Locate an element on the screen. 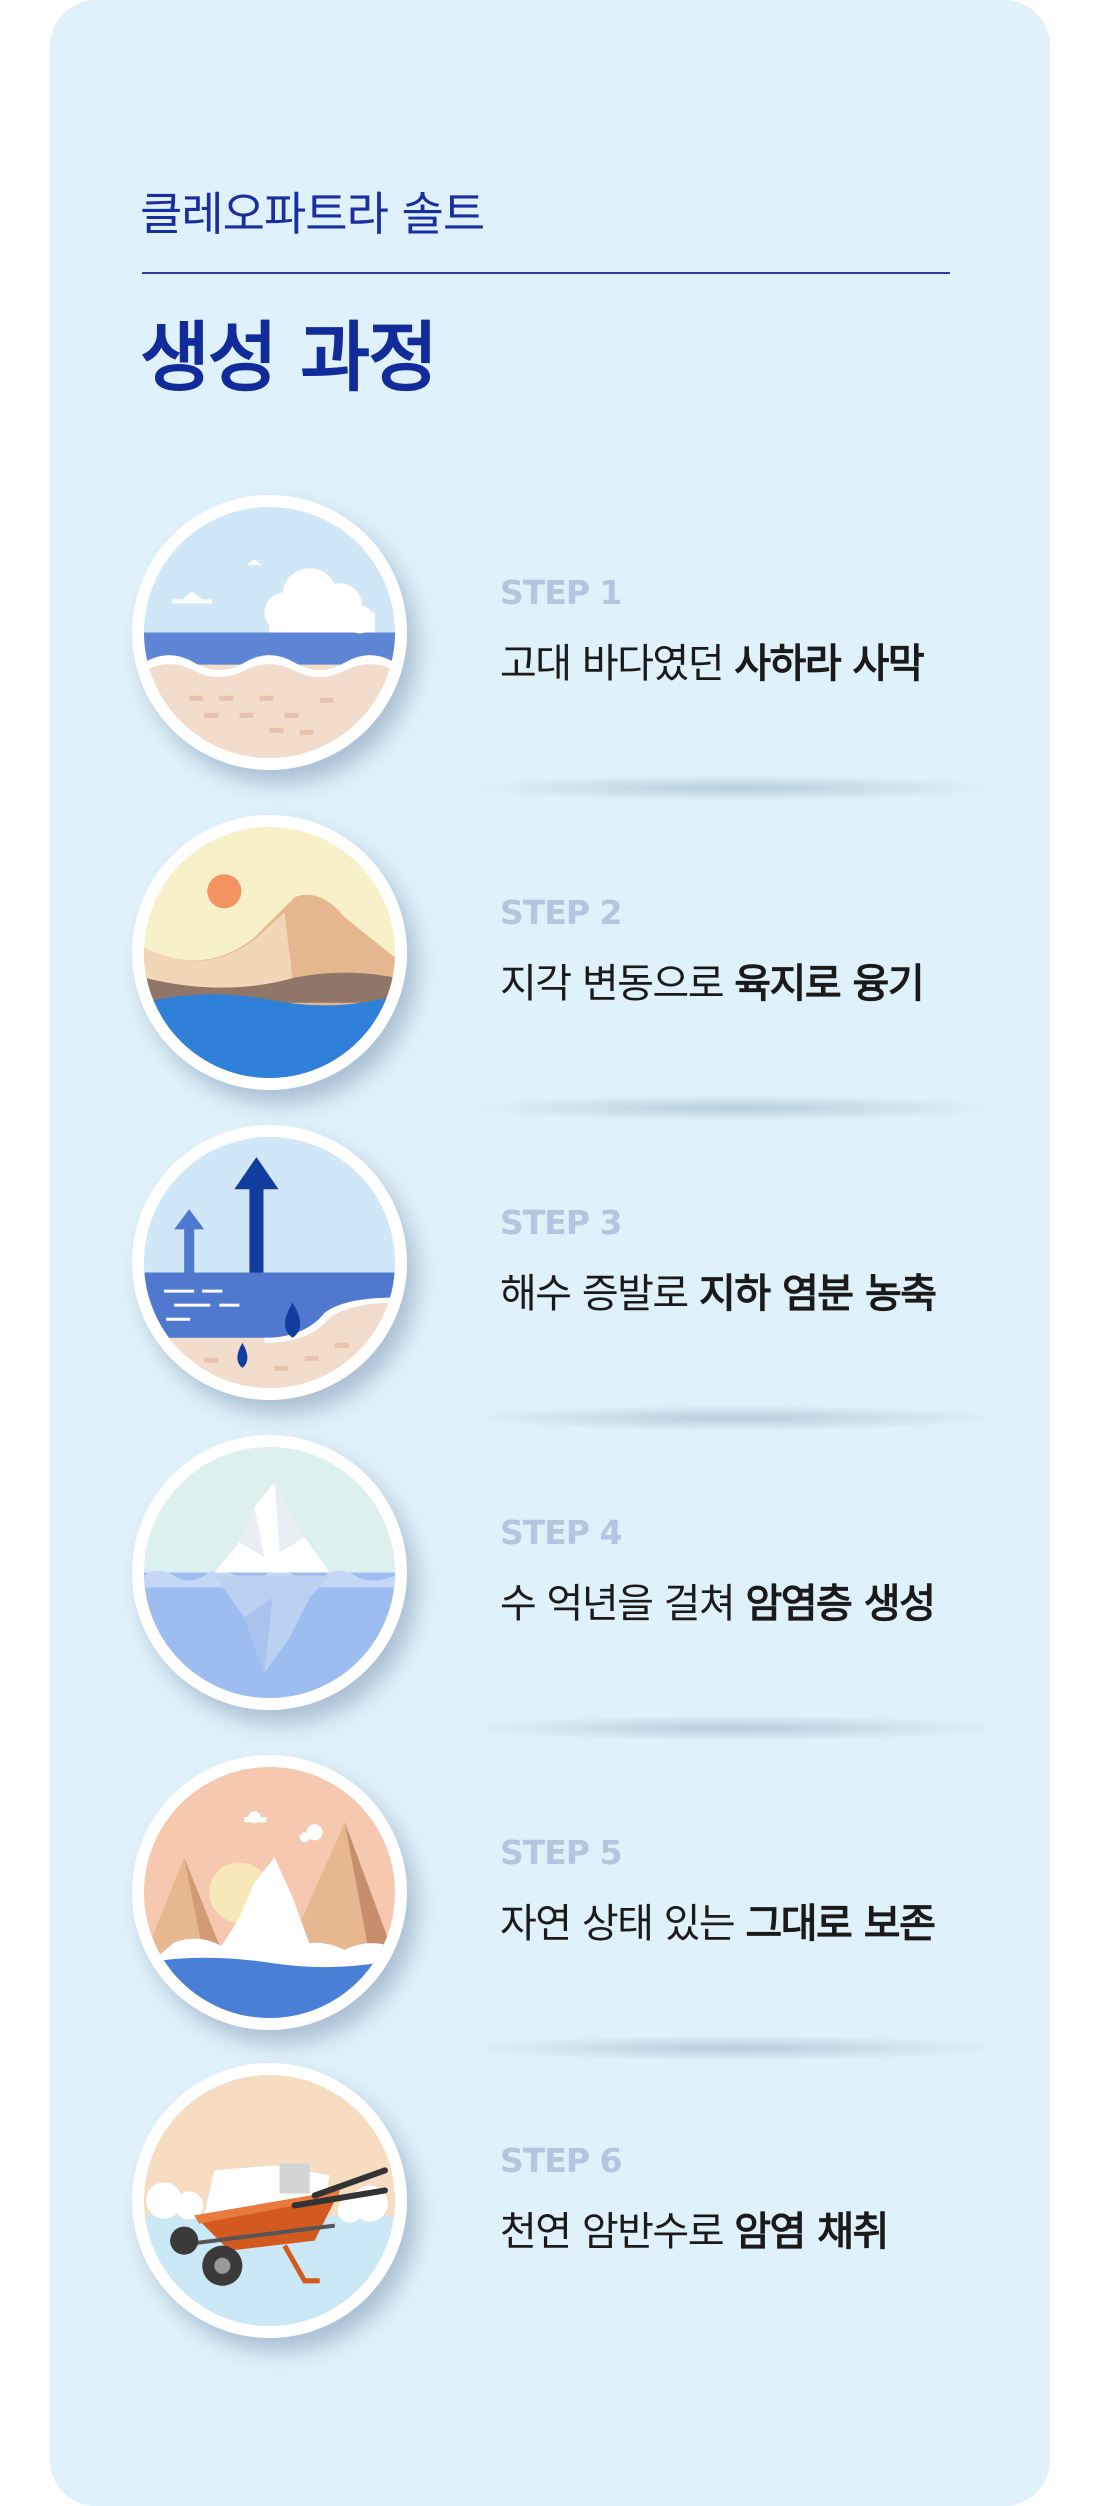 This screenshot has width=1100, height=2506. step-label: STEP 5 is located at coordinates (561, 1852).